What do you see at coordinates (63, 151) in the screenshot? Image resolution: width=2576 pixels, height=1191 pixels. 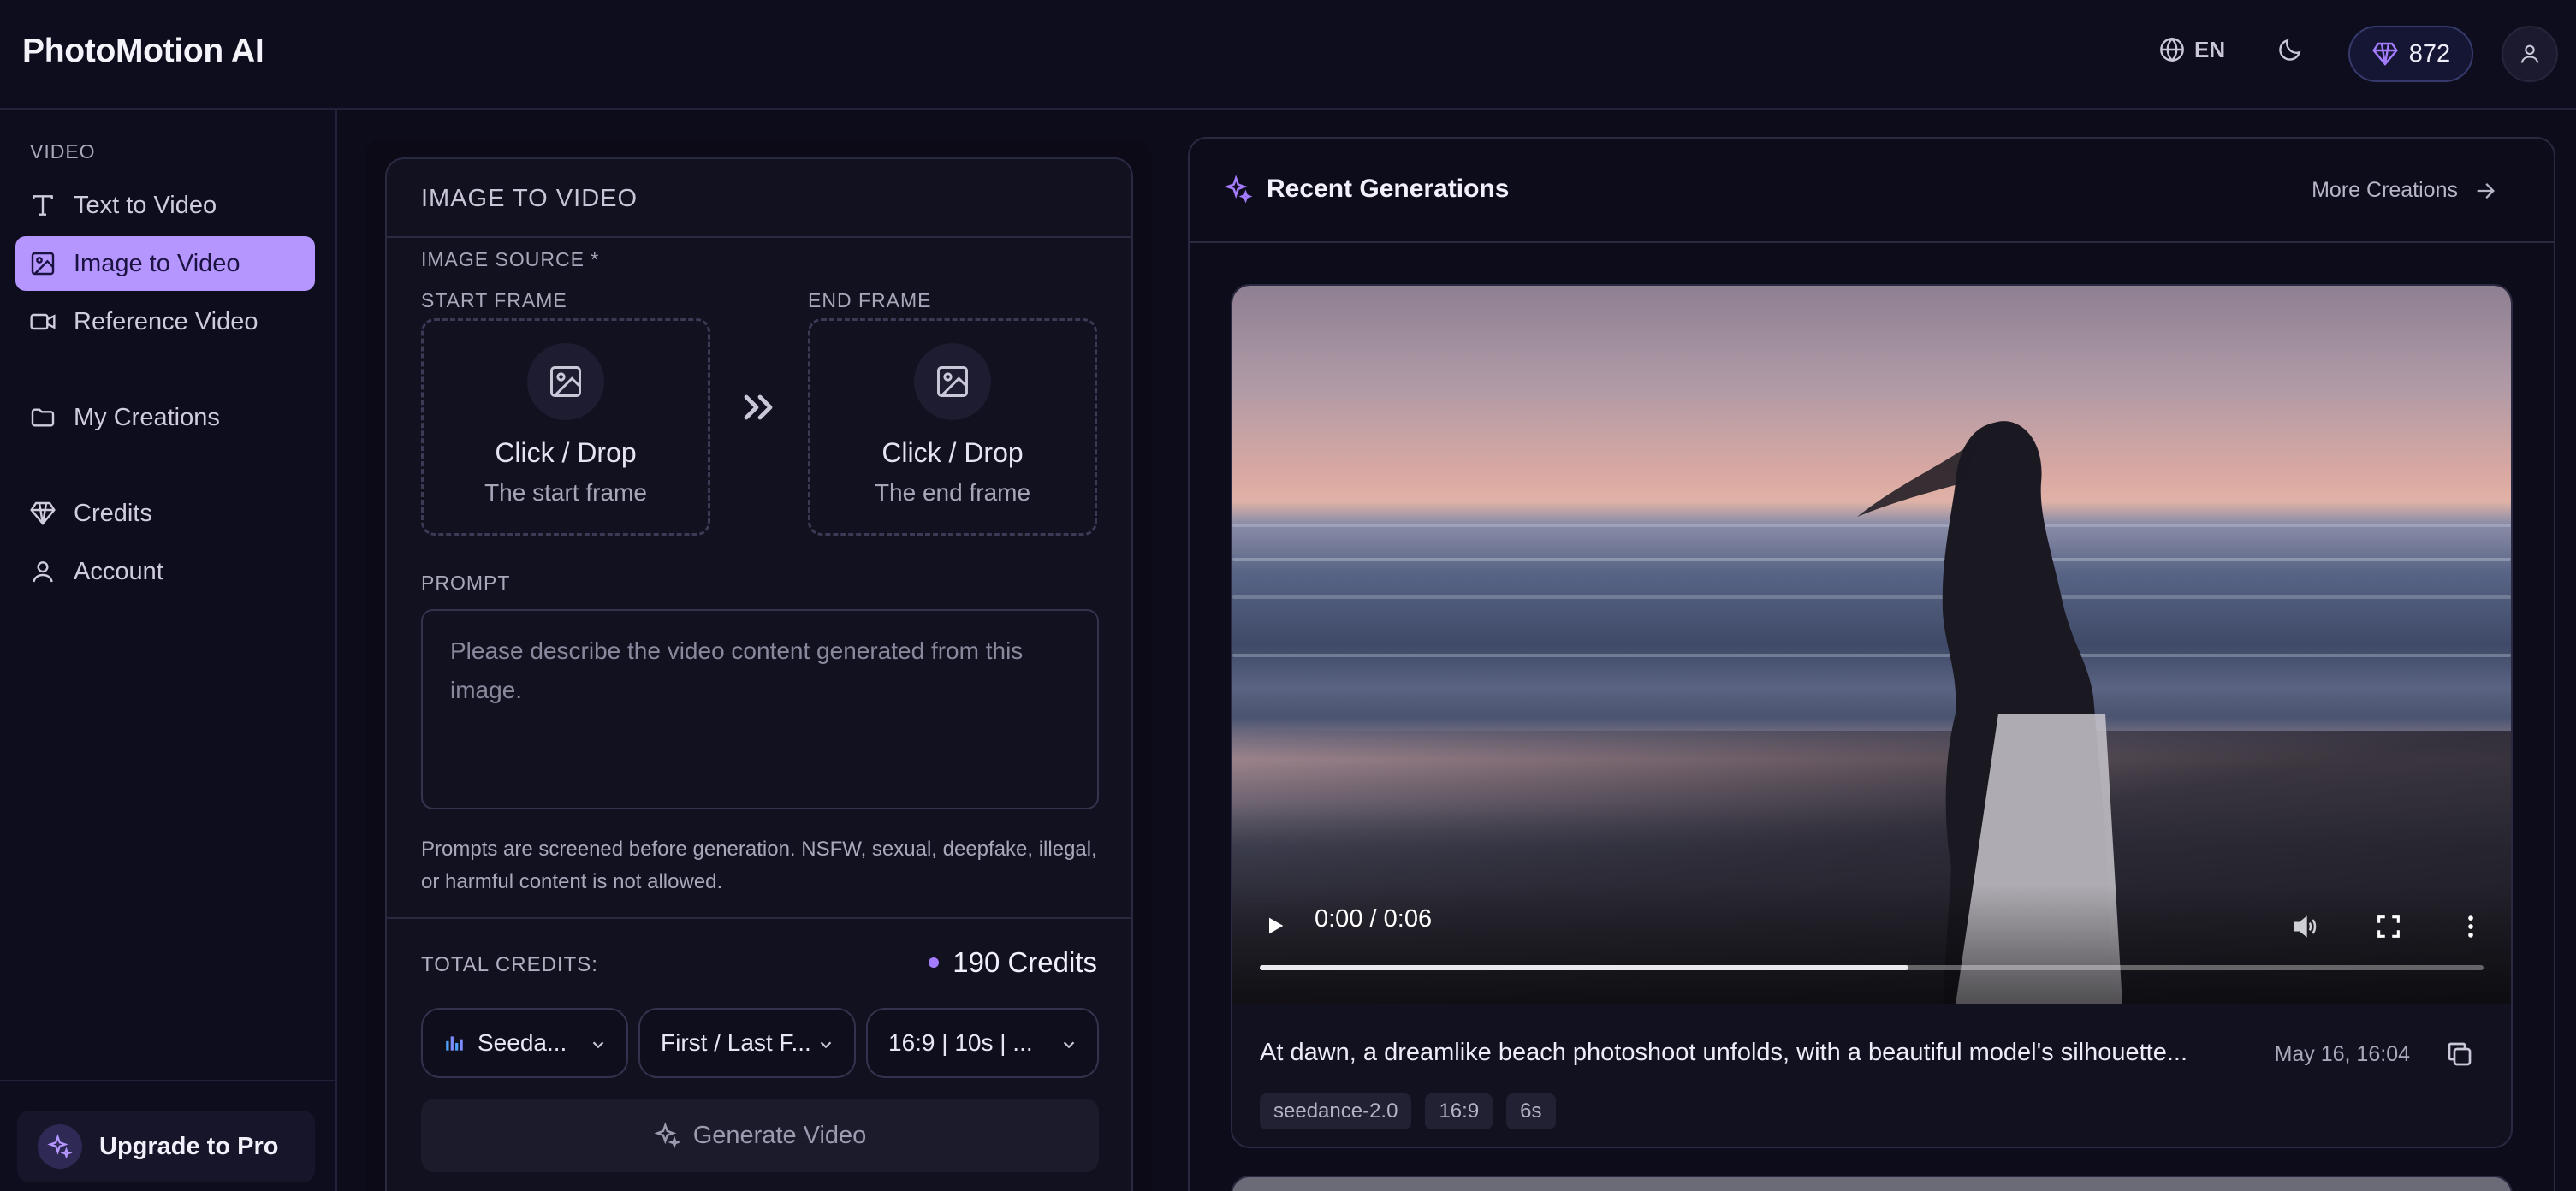 I see `sidebar-section-video: VIDEO` at bounding box center [63, 151].